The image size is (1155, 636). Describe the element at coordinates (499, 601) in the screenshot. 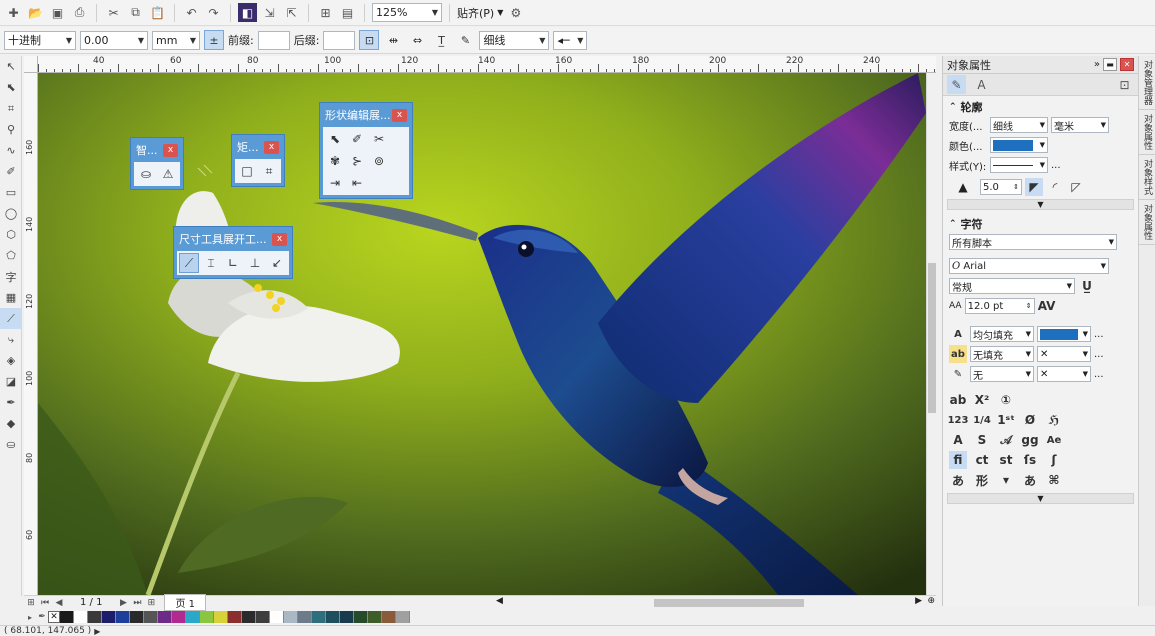

I see `scroll-left-icon: ◀` at that location.